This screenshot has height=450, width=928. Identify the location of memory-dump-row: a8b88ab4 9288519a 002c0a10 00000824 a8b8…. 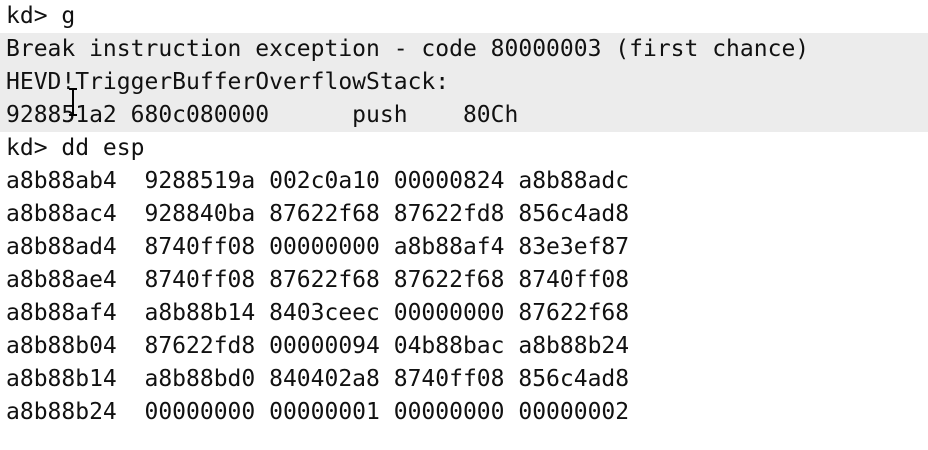
(464, 181).